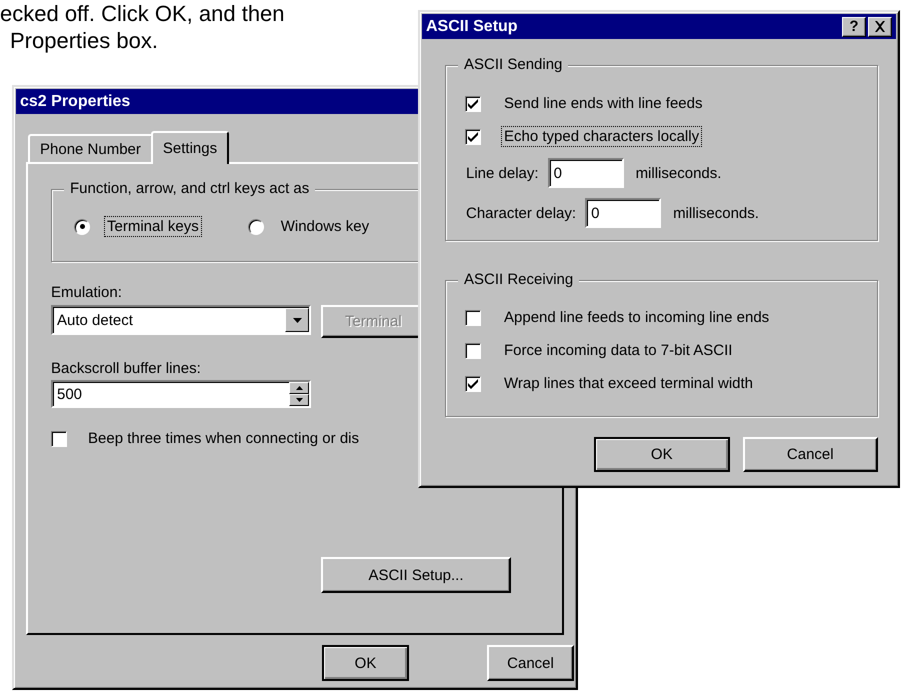 This screenshot has width=902, height=694. I want to click on radio-label: Terminal keys, so click(153, 226).